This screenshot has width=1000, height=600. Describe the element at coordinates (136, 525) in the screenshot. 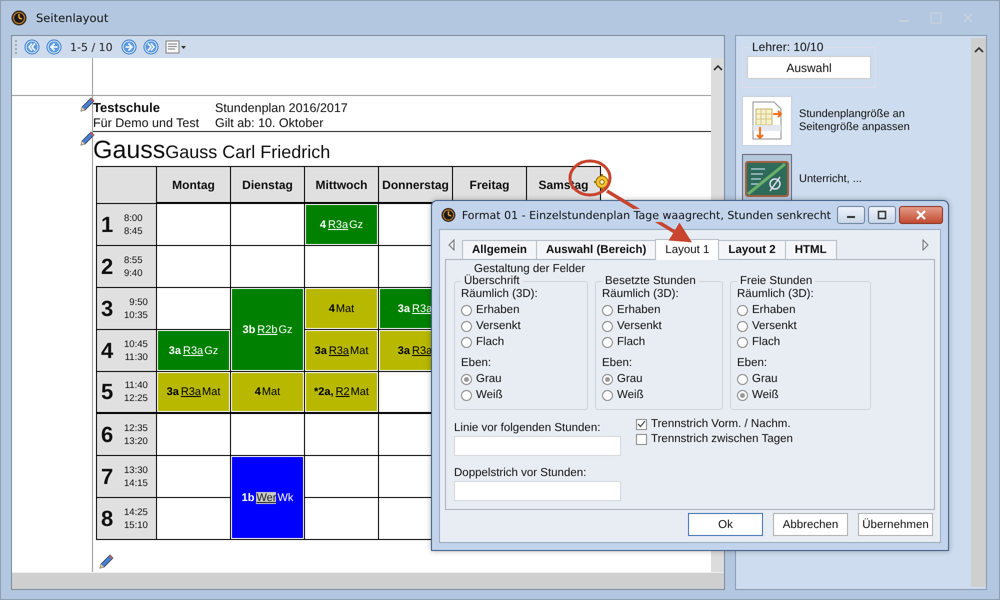

I see `period-end-time: 15:10` at that location.